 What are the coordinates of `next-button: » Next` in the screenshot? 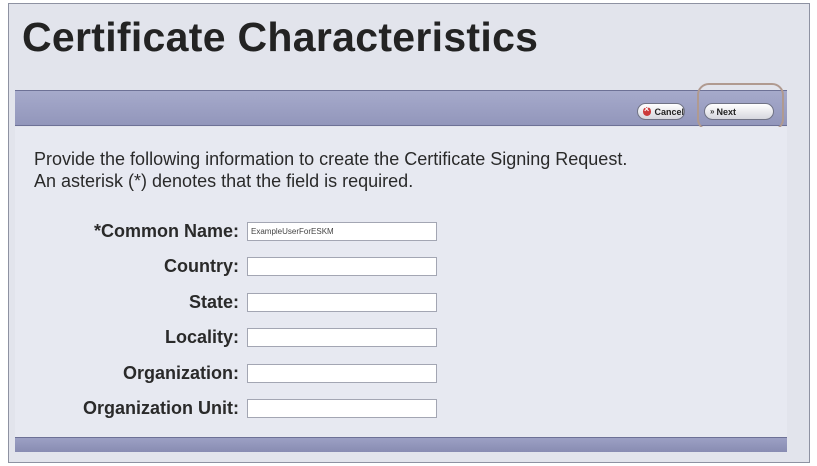 It's located at (739, 111).